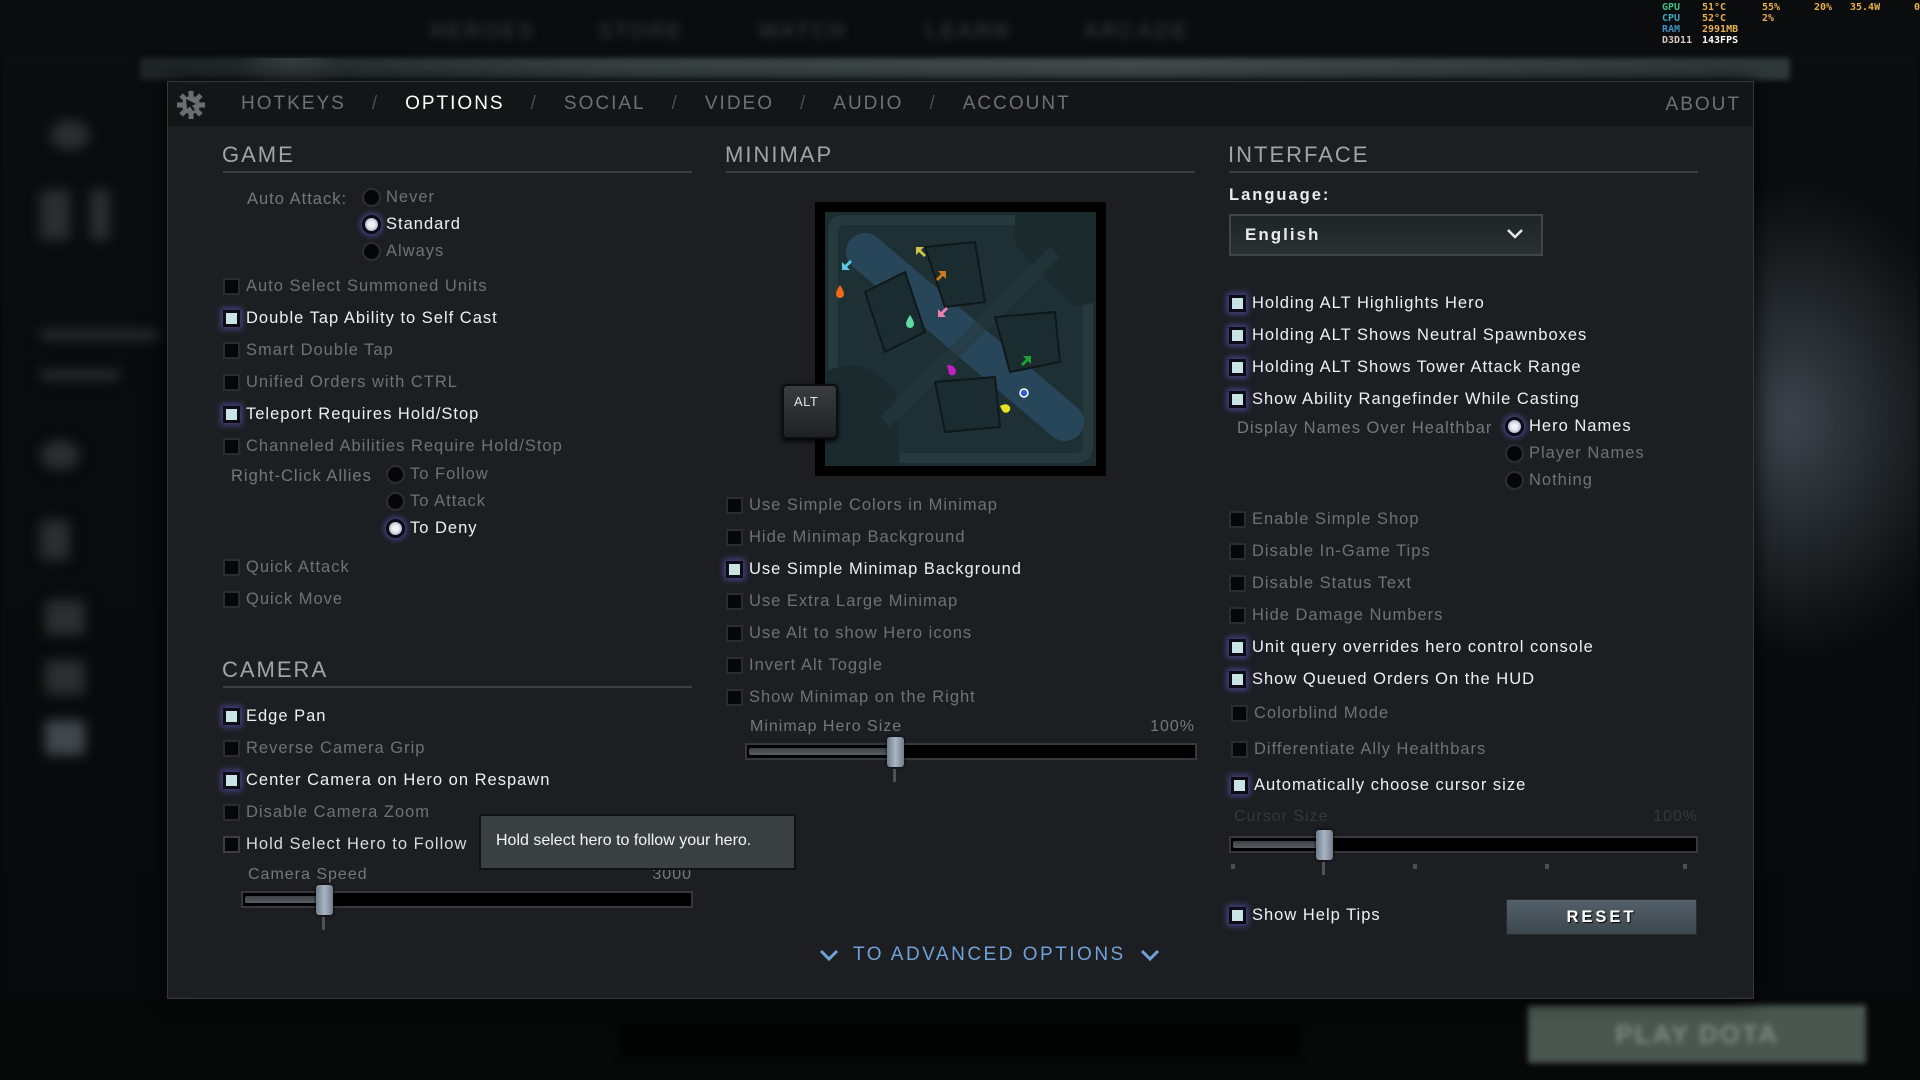 The image size is (1920, 1080). I want to click on quick-move-checkbox: Quick Move, so click(283, 599).